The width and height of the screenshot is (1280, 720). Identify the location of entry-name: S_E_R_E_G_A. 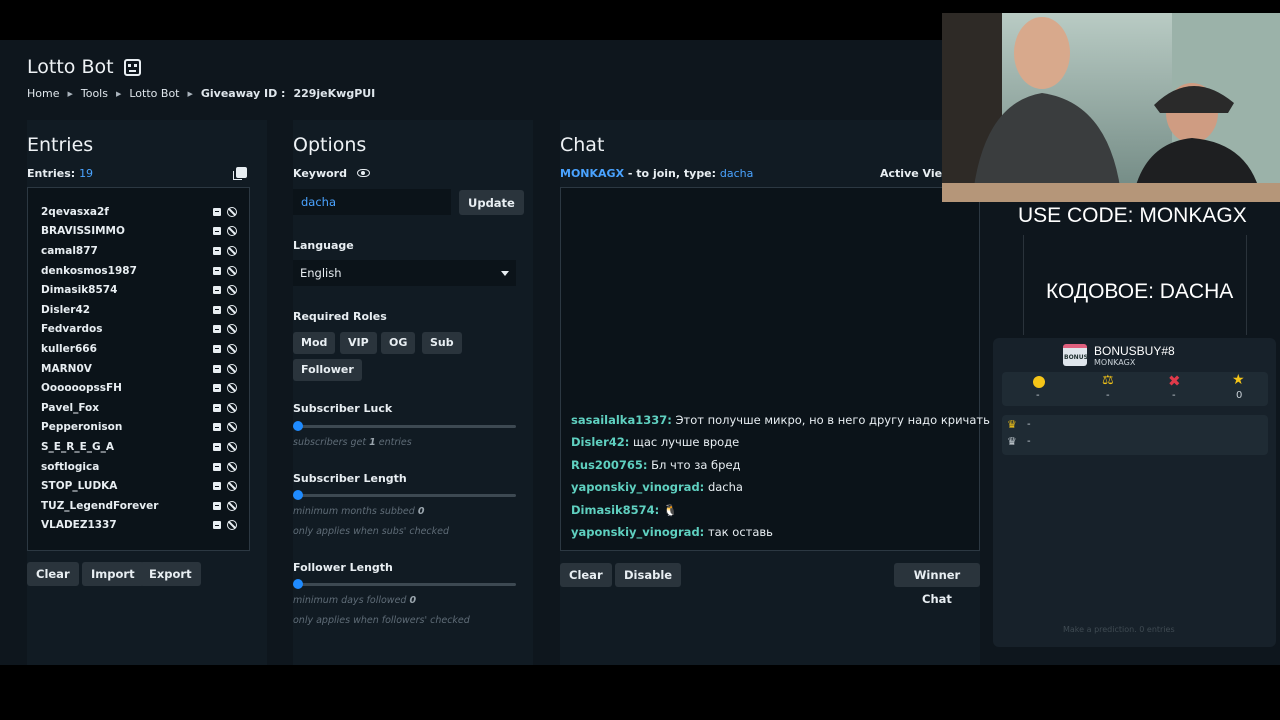
(77, 446).